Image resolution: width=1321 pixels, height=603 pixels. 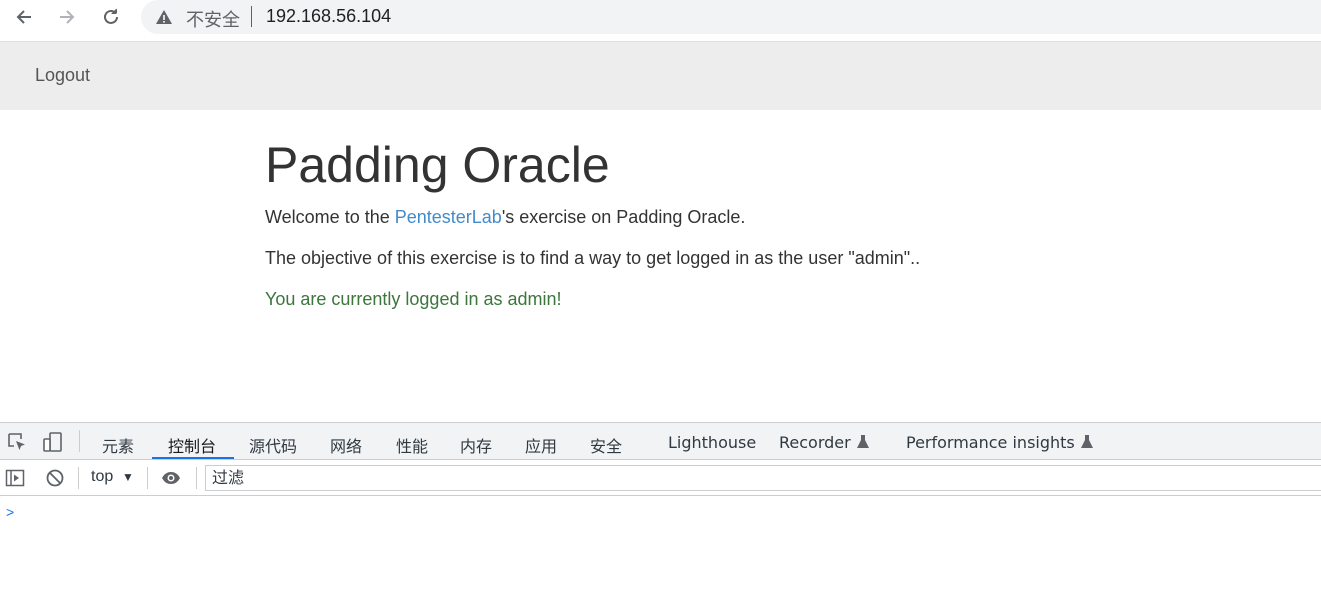 I want to click on logout-link: Logout, so click(x=62, y=75).